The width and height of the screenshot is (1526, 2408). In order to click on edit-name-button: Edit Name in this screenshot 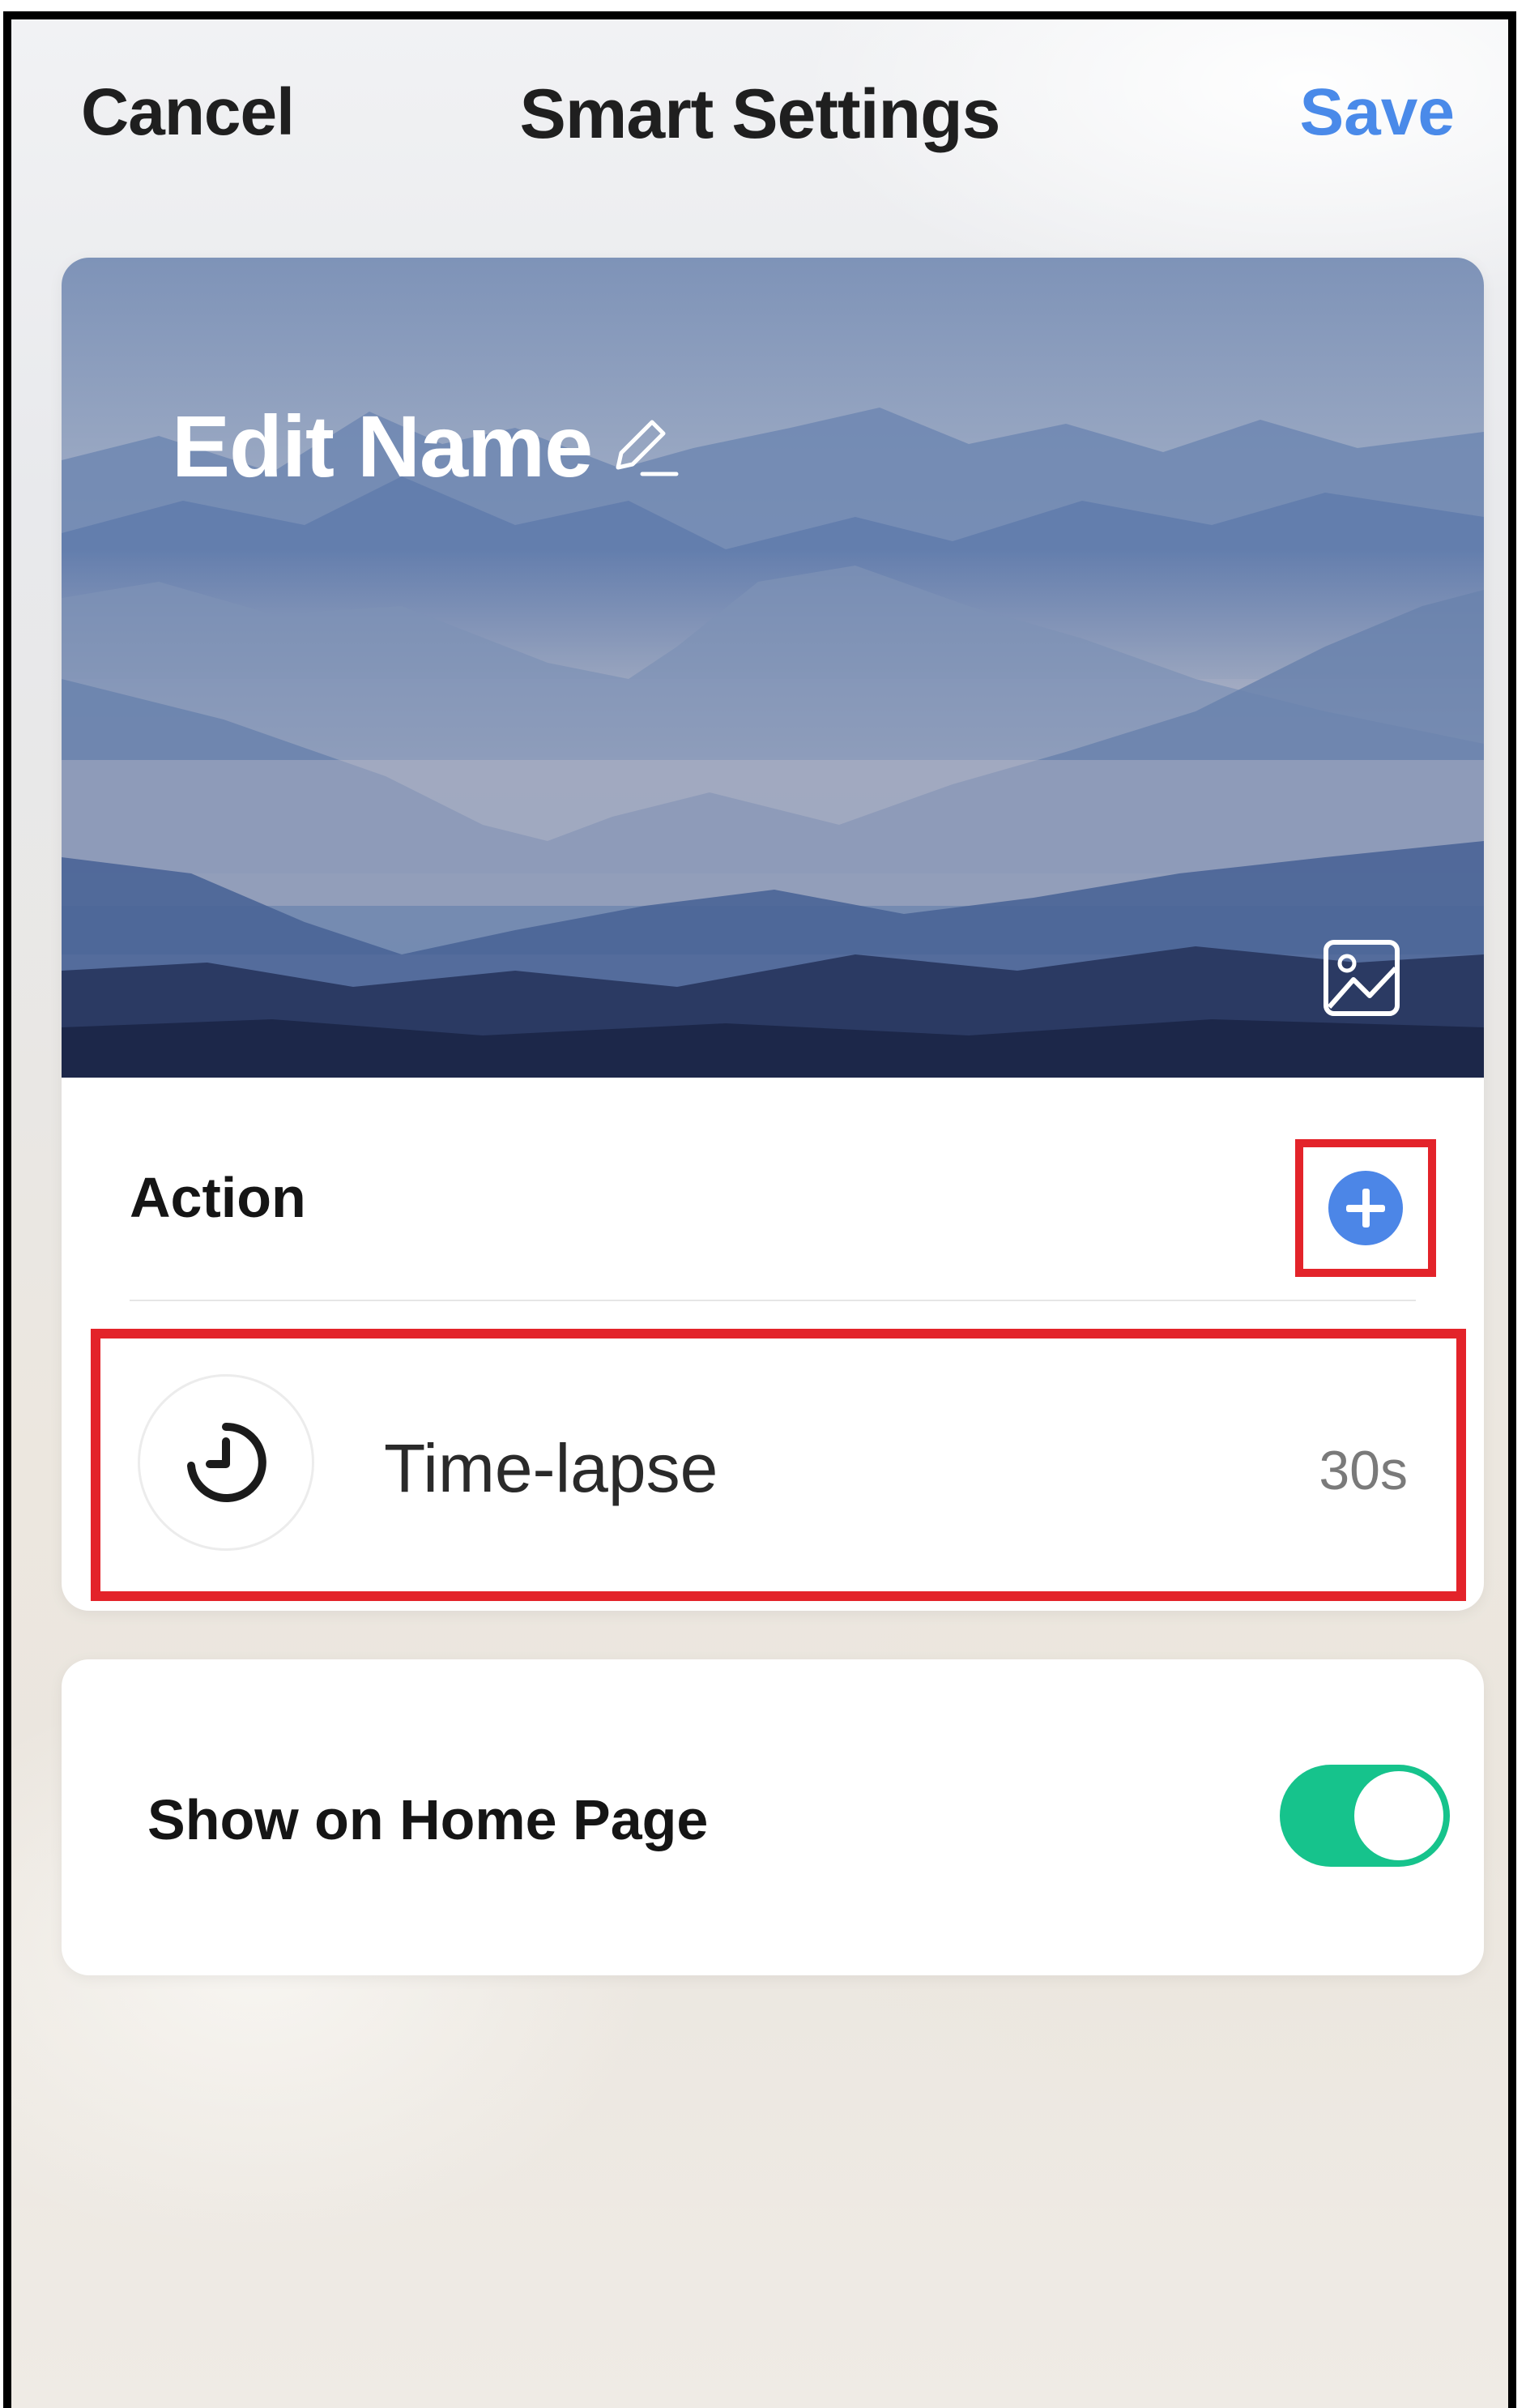, I will do `click(426, 446)`.